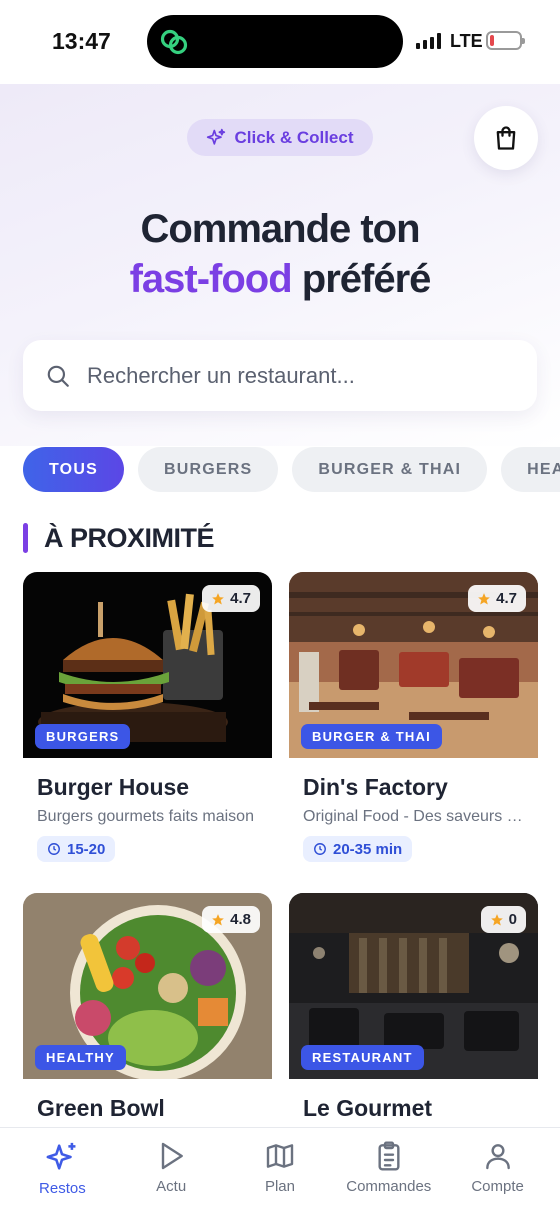  What do you see at coordinates (297, 375) in the screenshot?
I see `search-input` at bounding box center [297, 375].